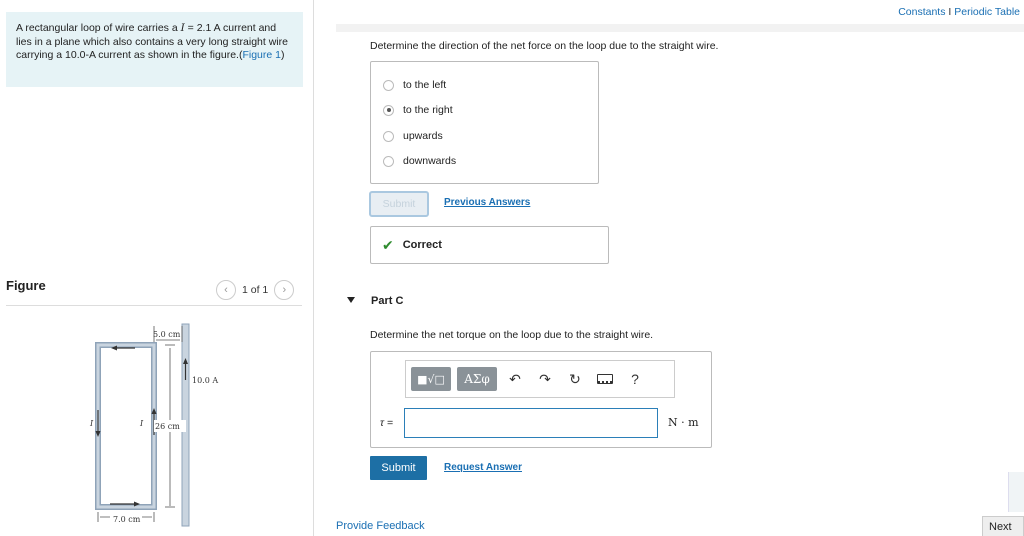  What do you see at coordinates (127, 519) in the screenshot?
I see `label-bottom-width: 7.0 cm` at bounding box center [127, 519].